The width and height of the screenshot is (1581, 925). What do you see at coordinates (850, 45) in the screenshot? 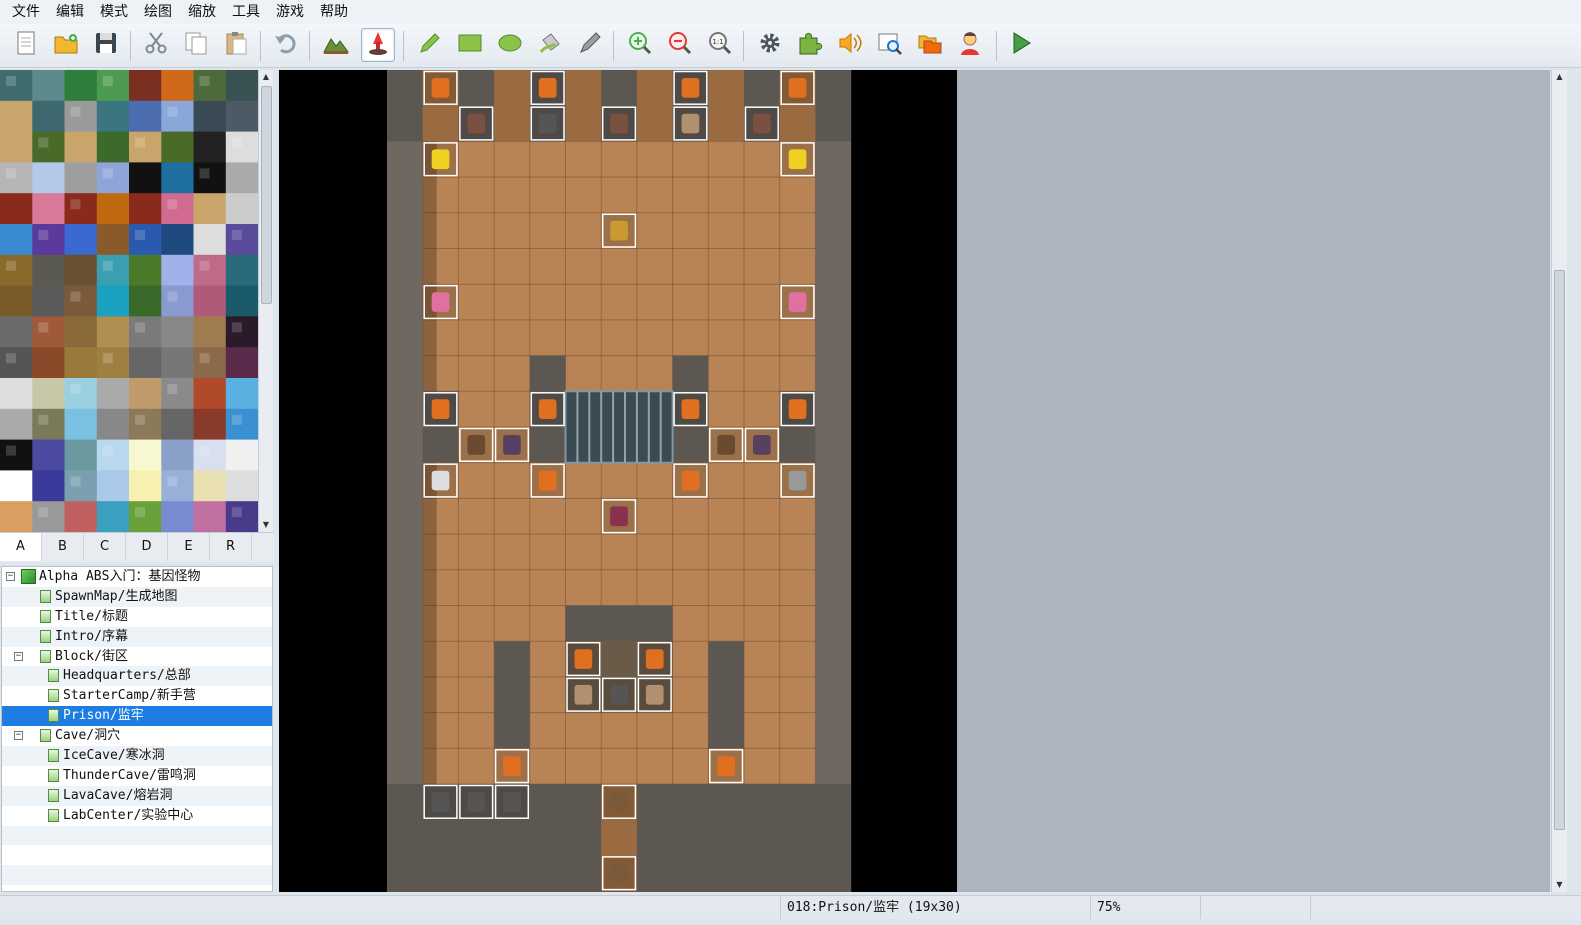
I see `sound-test-button` at bounding box center [850, 45].